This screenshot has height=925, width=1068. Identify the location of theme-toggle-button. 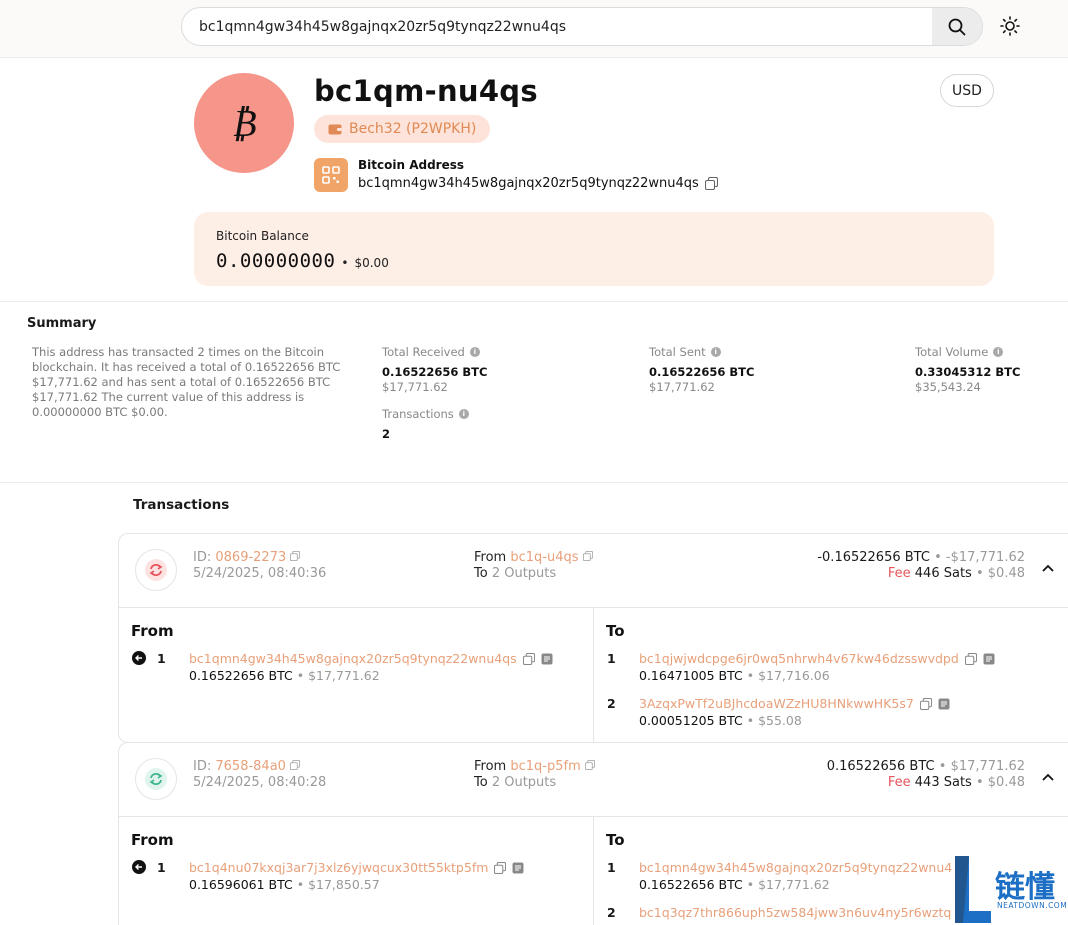
(1010, 26).